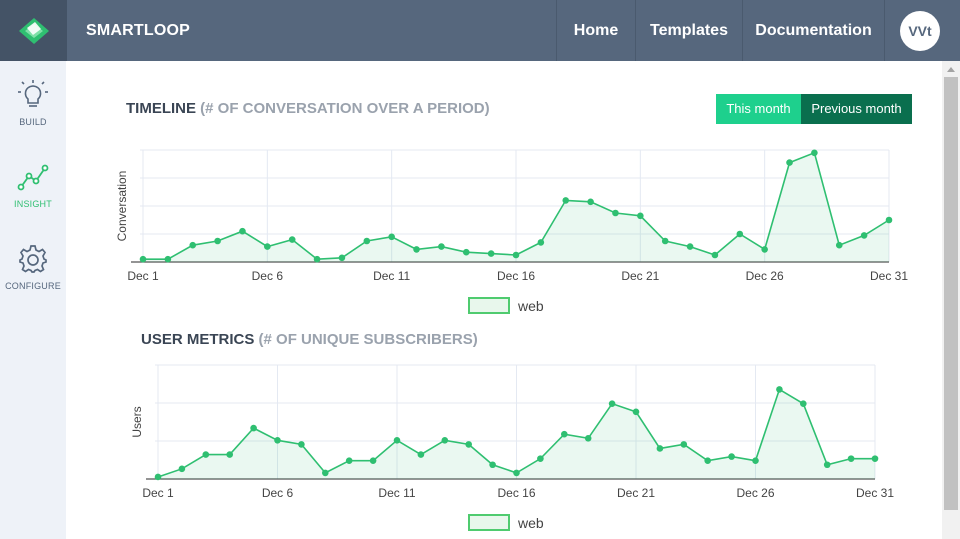 This screenshot has height=539, width=960. What do you see at coordinates (531, 522) in the screenshot?
I see `user-metrics-legend-label: web` at bounding box center [531, 522].